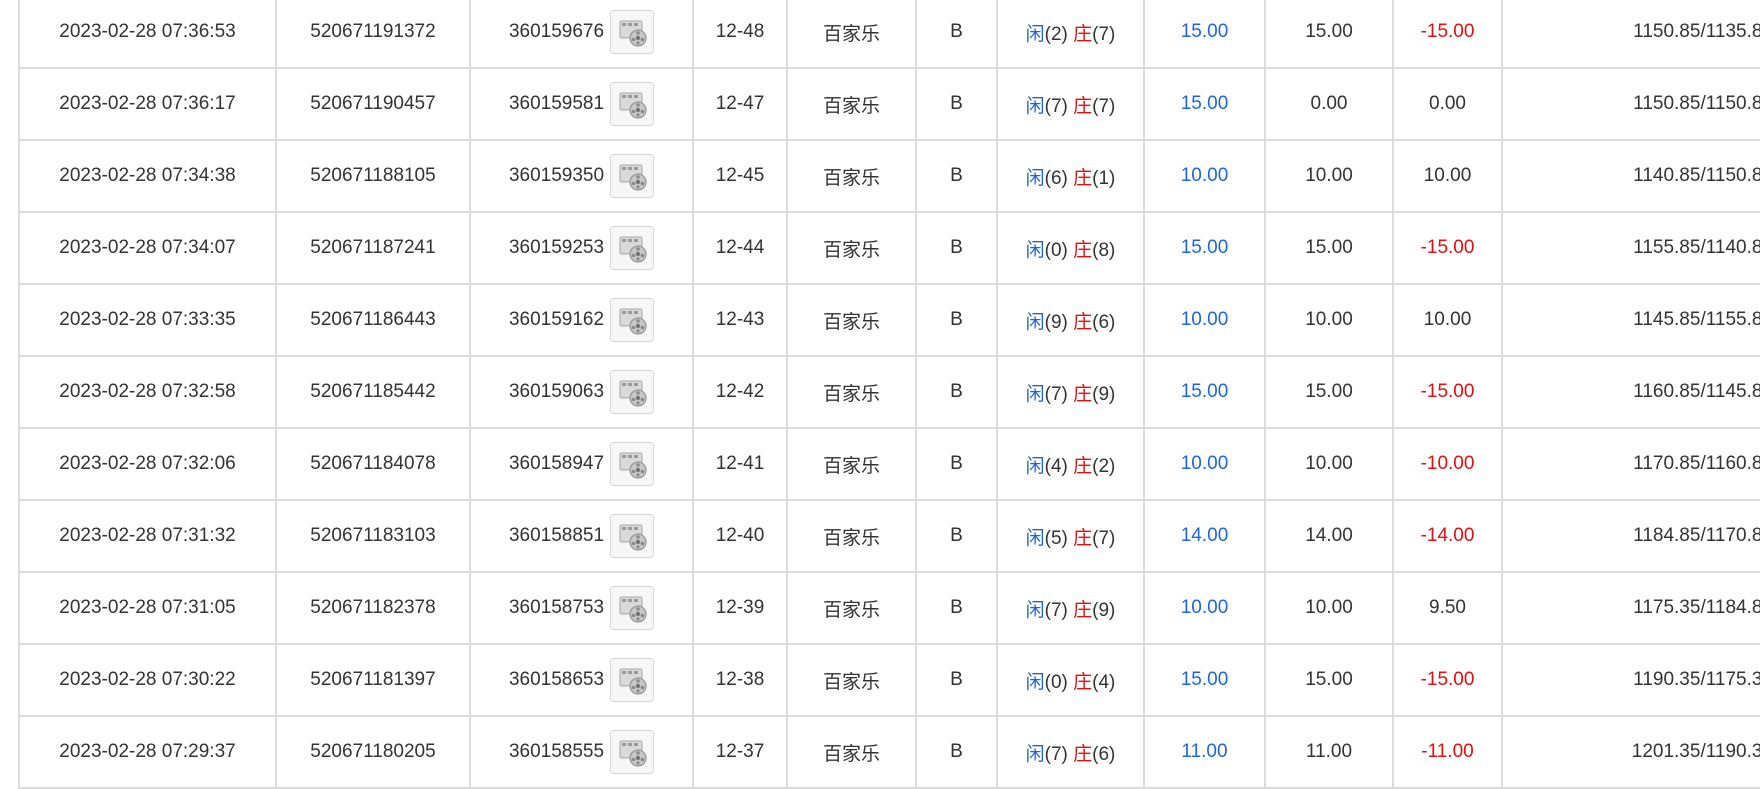  What do you see at coordinates (1447, 103) in the screenshot?
I see `win-loss: 0.00` at bounding box center [1447, 103].